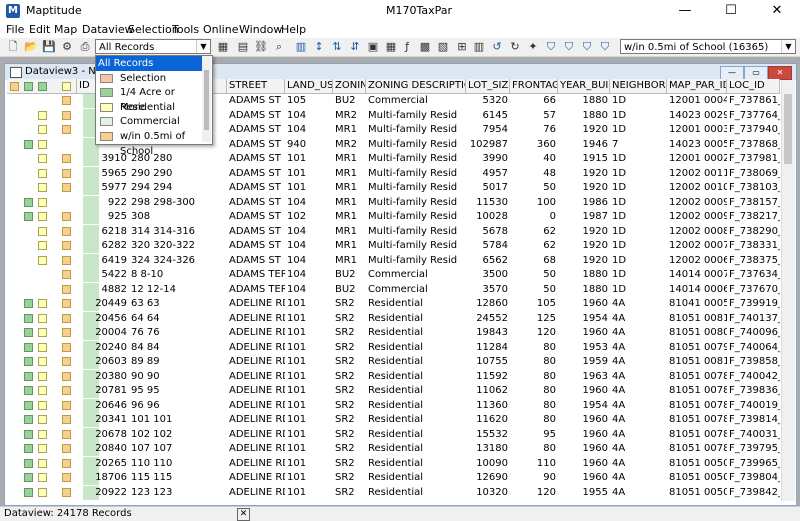 The image size is (800, 521). I want to click on cell-loc: F_738290_2, so click(753, 232).